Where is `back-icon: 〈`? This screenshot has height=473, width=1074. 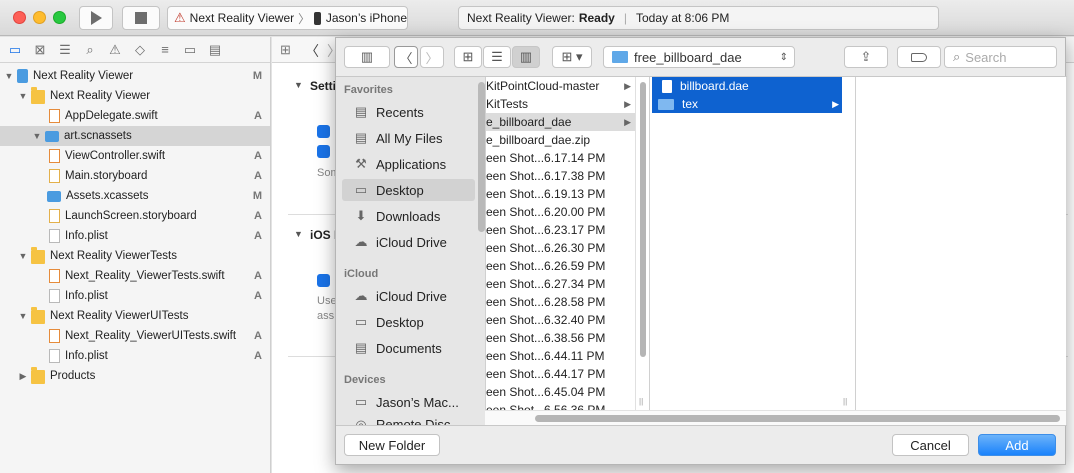 back-icon: 〈 is located at coordinates (312, 51).